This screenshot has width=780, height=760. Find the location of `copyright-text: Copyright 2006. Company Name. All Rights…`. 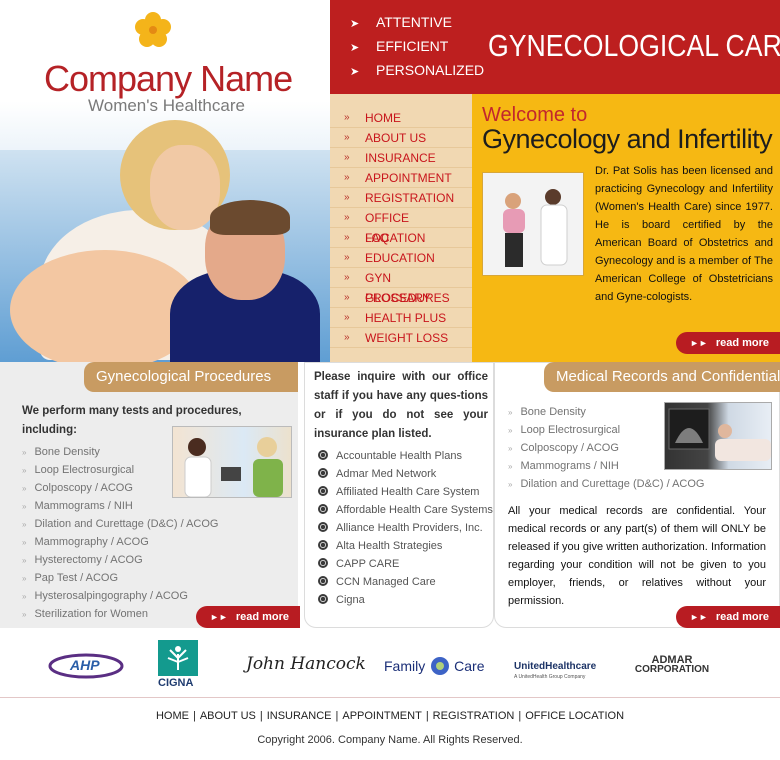

copyright-text: Copyright 2006. Company Name. All Rights… is located at coordinates (390, 740).